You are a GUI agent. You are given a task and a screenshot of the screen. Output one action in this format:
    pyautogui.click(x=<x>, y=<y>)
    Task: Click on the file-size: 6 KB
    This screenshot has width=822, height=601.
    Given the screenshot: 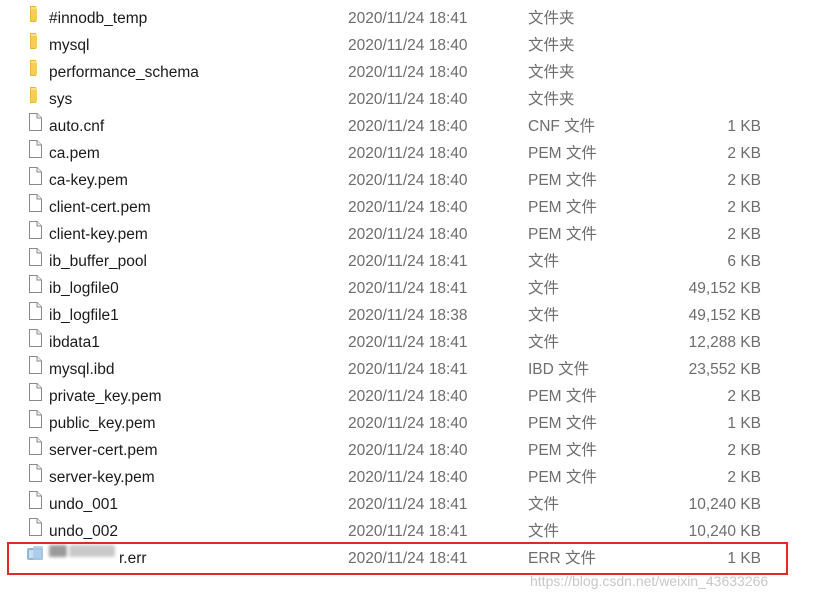 What is the action you would take?
    pyautogui.click(x=744, y=261)
    